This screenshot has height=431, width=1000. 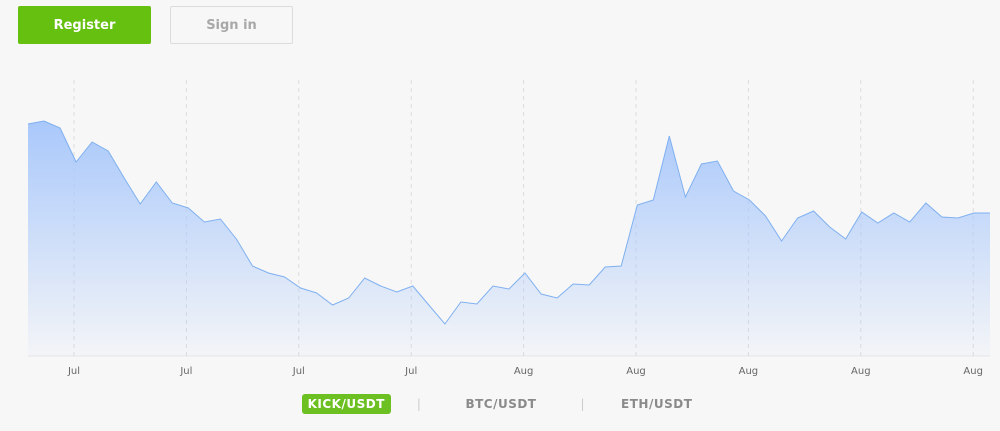 I want to click on pair-tab-eth-usdt: ETH/USDT, so click(x=656, y=404).